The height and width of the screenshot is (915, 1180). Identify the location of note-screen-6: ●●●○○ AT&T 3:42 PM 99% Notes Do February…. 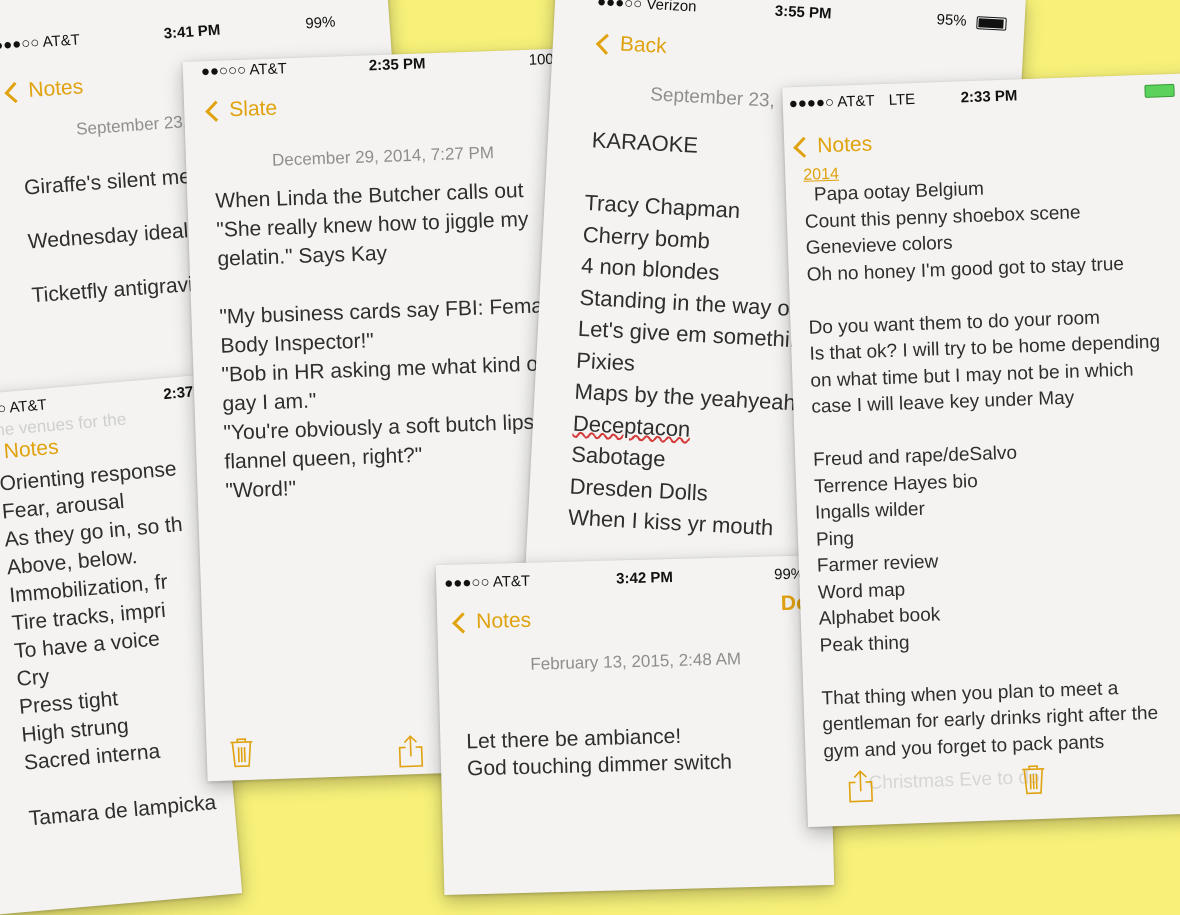
(635, 725).